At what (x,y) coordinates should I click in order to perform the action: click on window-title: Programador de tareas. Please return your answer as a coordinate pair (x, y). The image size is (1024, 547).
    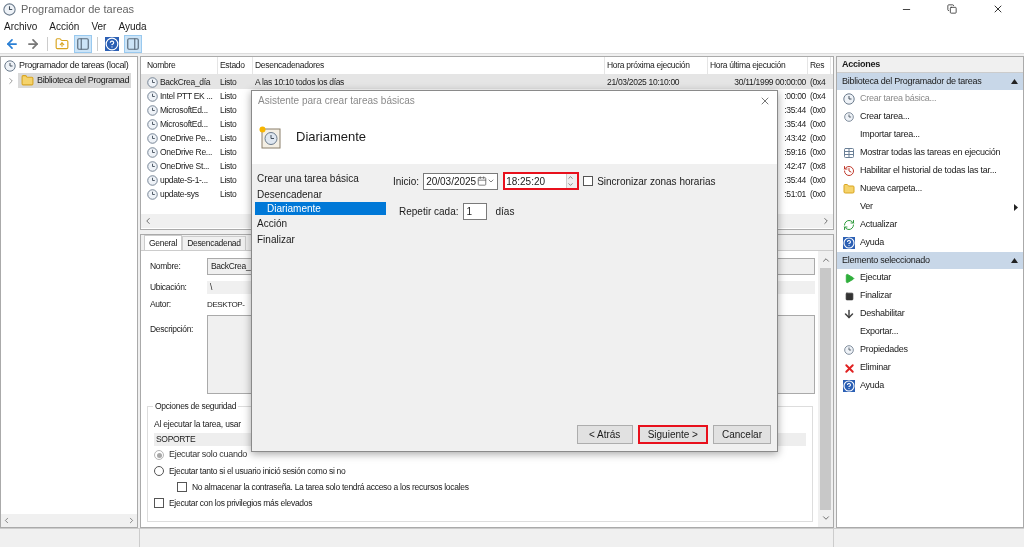
    Looking at the image, I should click on (78, 9).